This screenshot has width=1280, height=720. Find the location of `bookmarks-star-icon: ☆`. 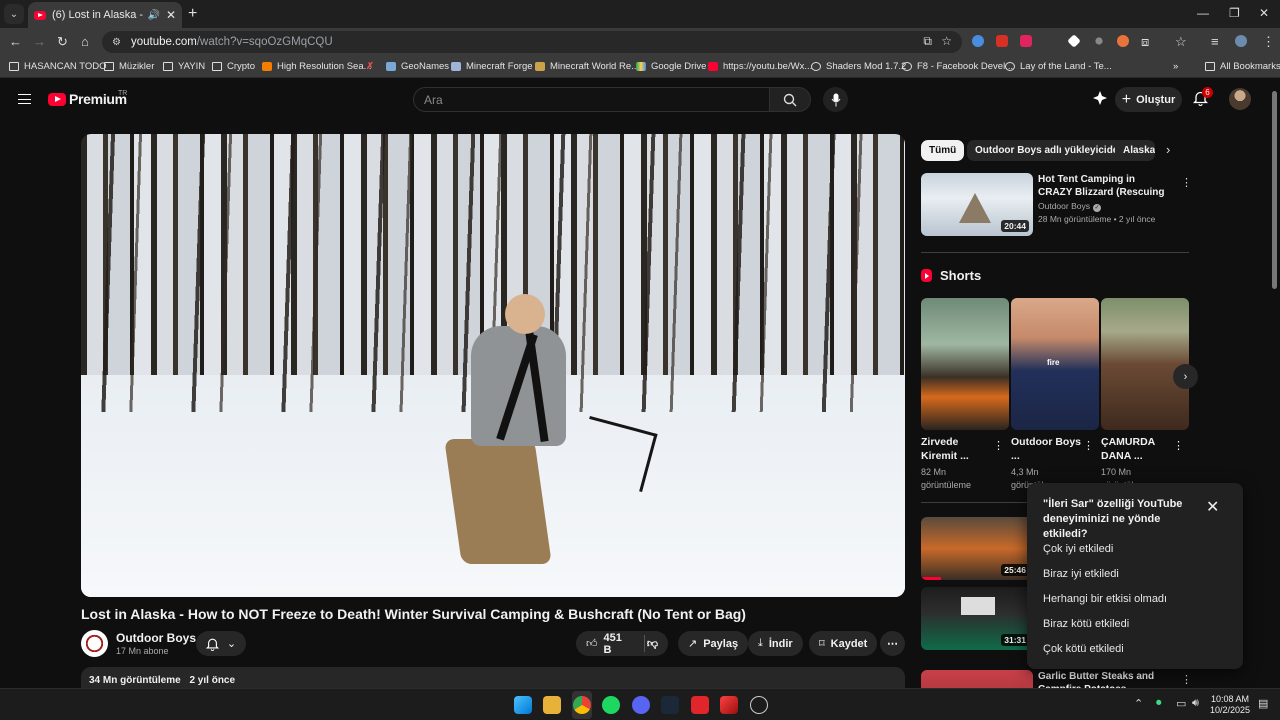

bookmarks-star-icon: ☆ is located at coordinates (1181, 42).